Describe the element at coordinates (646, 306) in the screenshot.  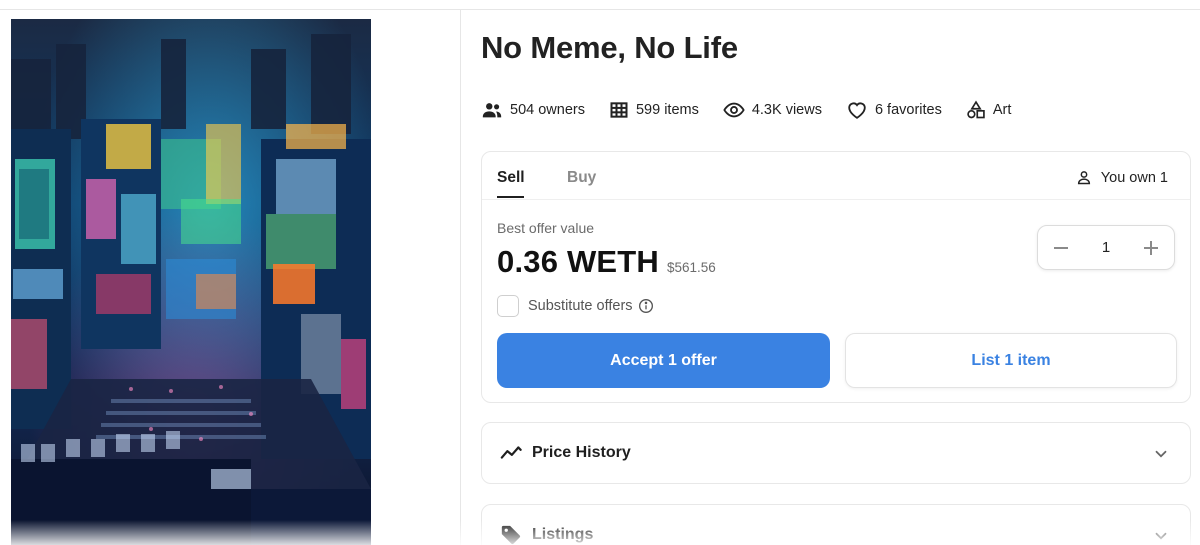
I see `info-icon` at that location.